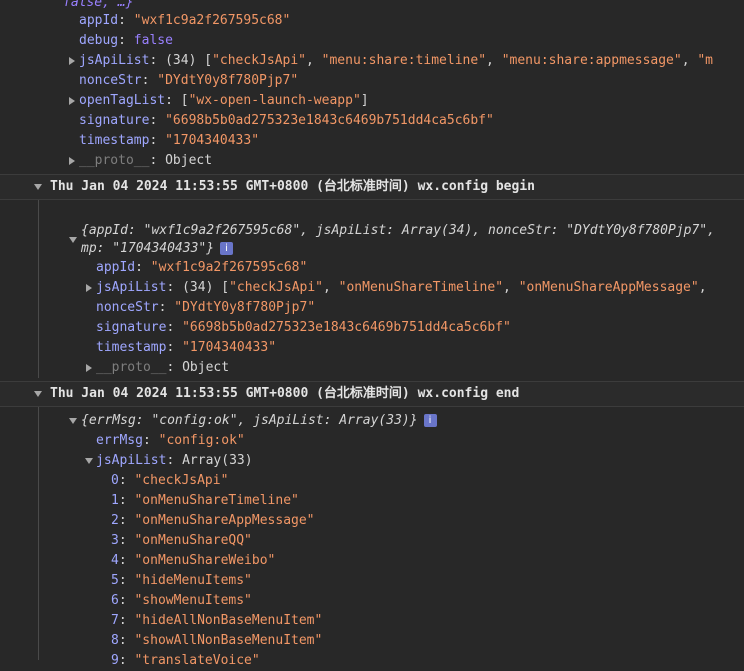 Image resolution: width=744 pixels, height=671 pixels. Describe the element at coordinates (205, 560) in the screenshot. I see `array-value: "onMenuShareWeibo"` at that location.